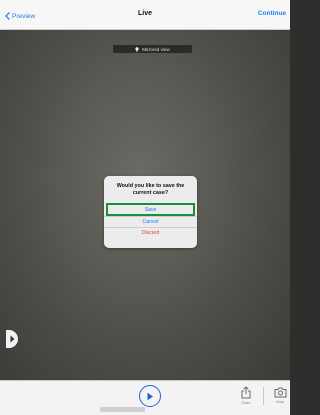 The height and width of the screenshot is (415, 320). Describe the element at coordinates (246, 392) in the screenshot. I see `share-icon` at that location.